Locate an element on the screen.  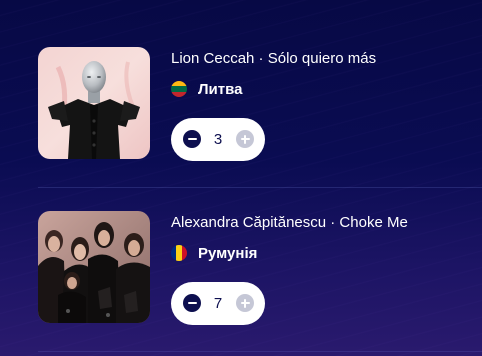
entry-title: Lion Ceccah · Sólo quiero más is located at coordinates (274, 58).